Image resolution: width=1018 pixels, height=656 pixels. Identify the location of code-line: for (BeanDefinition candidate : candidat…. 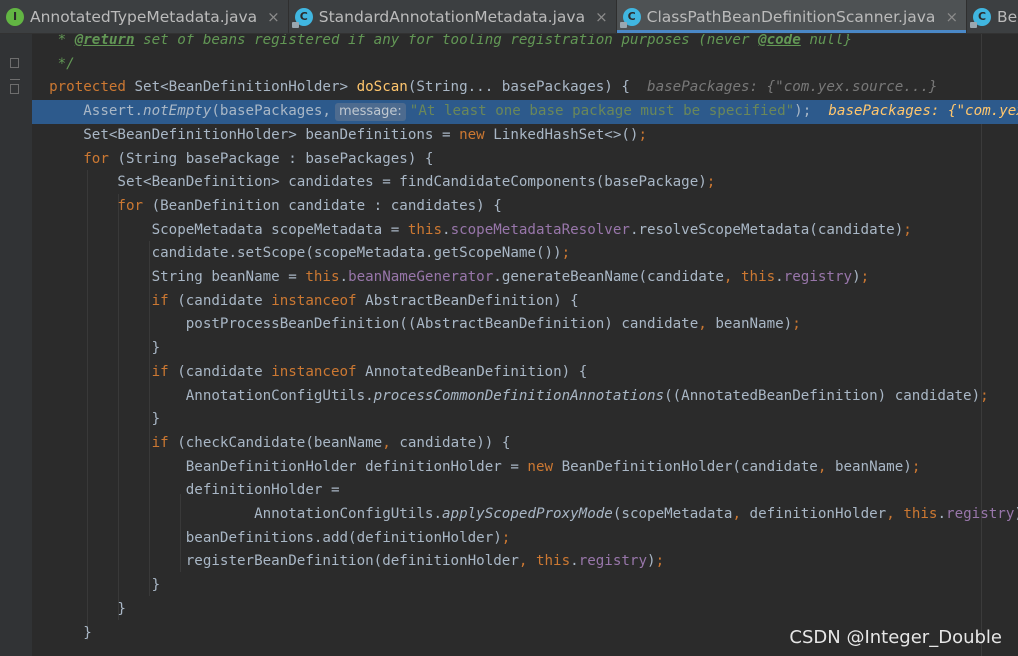
(309, 205).